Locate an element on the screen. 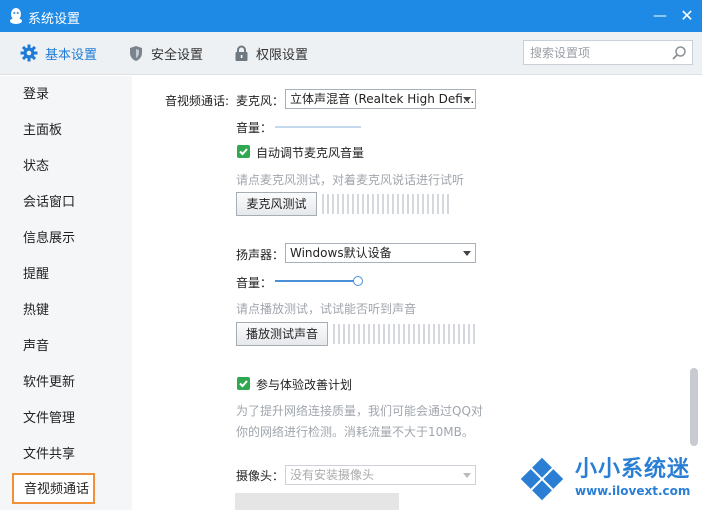  speaker-volume-label: 音量： is located at coordinates (254, 283).